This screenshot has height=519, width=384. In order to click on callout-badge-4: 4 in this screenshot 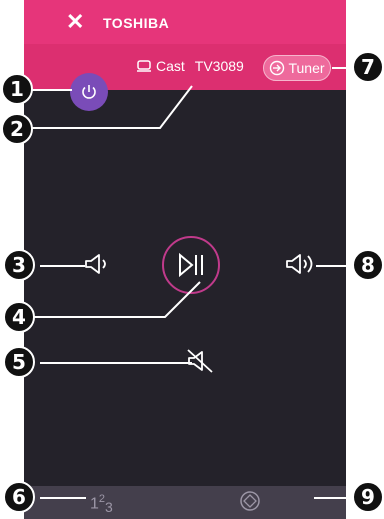, I will do `click(19, 317)`.